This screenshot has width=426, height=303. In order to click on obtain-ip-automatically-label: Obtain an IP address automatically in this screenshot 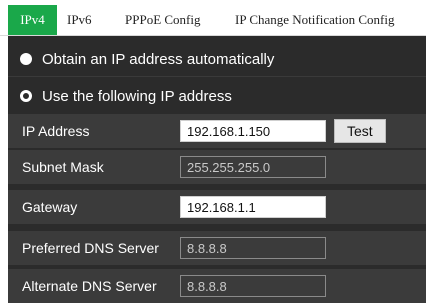, I will do `click(158, 59)`.